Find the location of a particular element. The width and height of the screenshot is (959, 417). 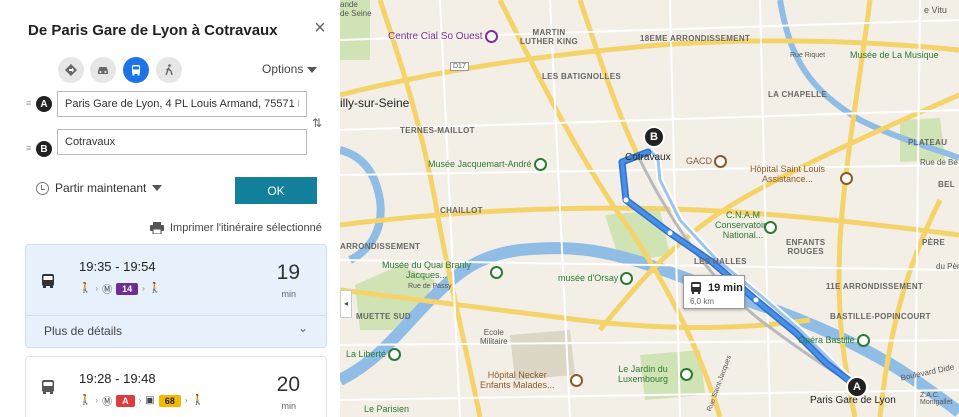

page-title: De Paris Gare de Lyon à Cotravaux is located at coordinates (153, 30).